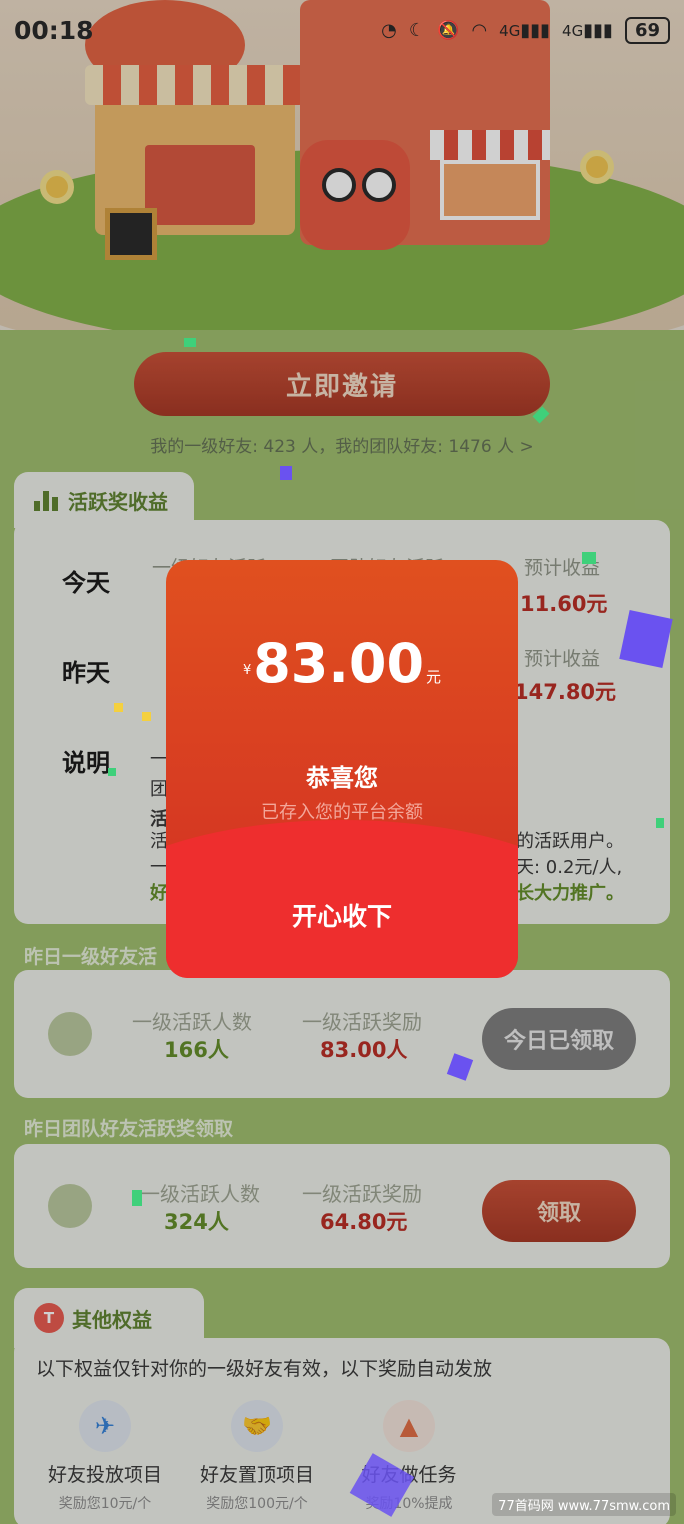 Image resolution: width=684 pixels, height=1524 pixels. Describe the element at coordinates (247, 670) in the screenshot. I see `currency-symbol: ¥` at that location.